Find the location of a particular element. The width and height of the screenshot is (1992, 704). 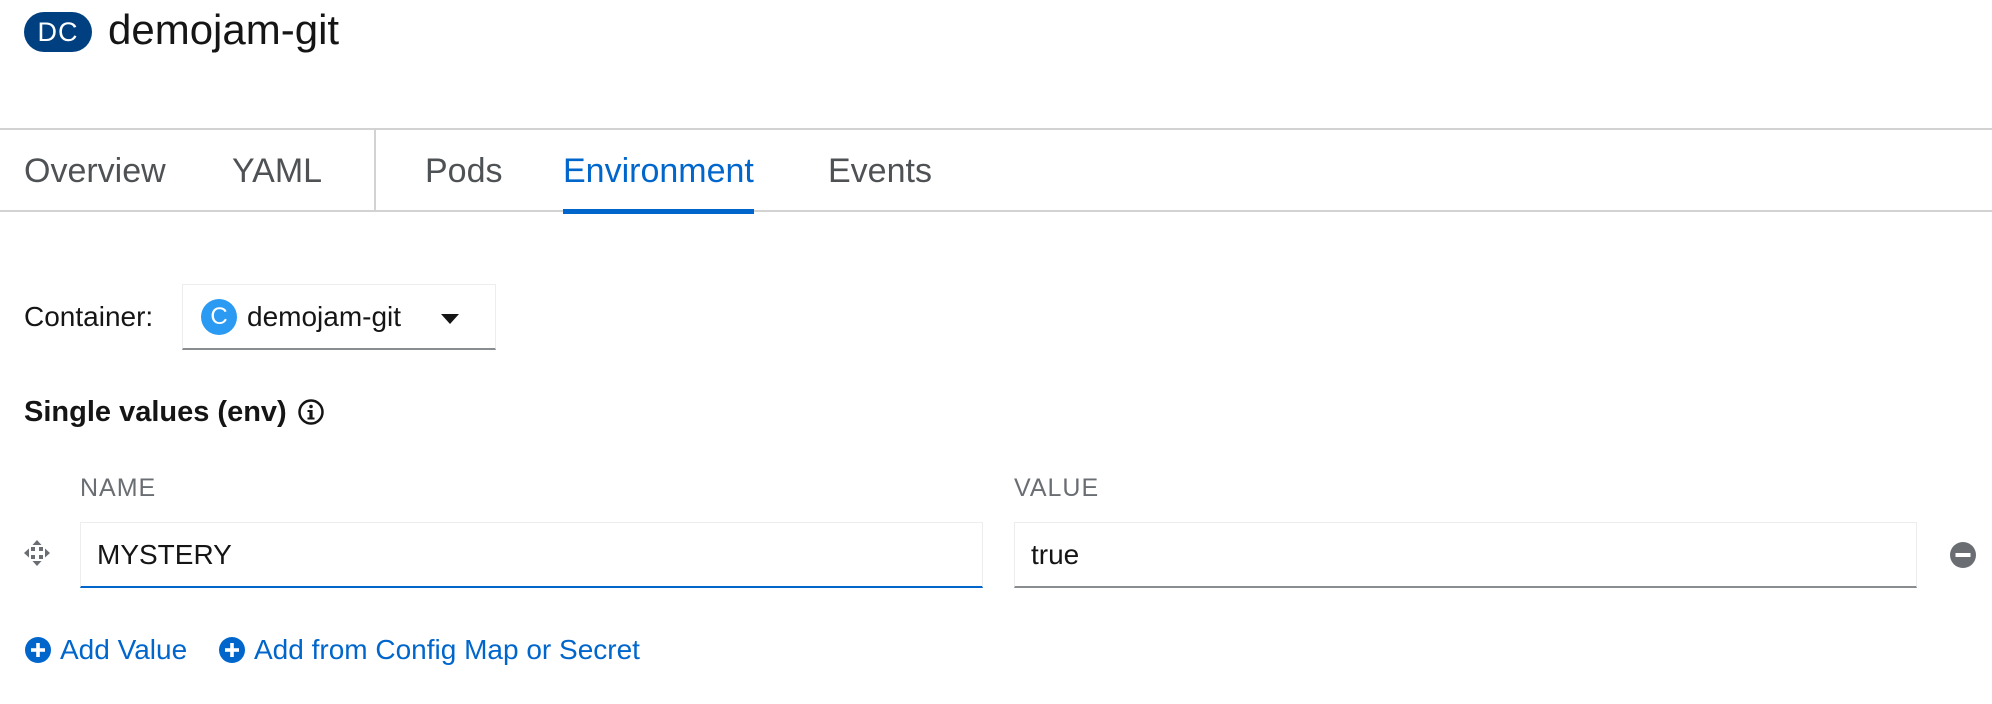

tab-yaml: YAML is located at coordinates (277, 171).